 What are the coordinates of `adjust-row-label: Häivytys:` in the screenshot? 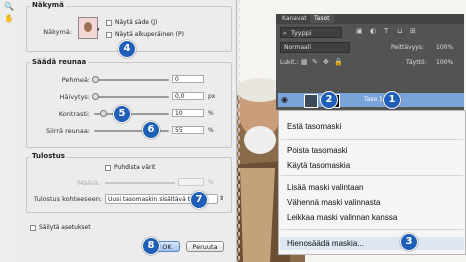 It's located at (74, 97).